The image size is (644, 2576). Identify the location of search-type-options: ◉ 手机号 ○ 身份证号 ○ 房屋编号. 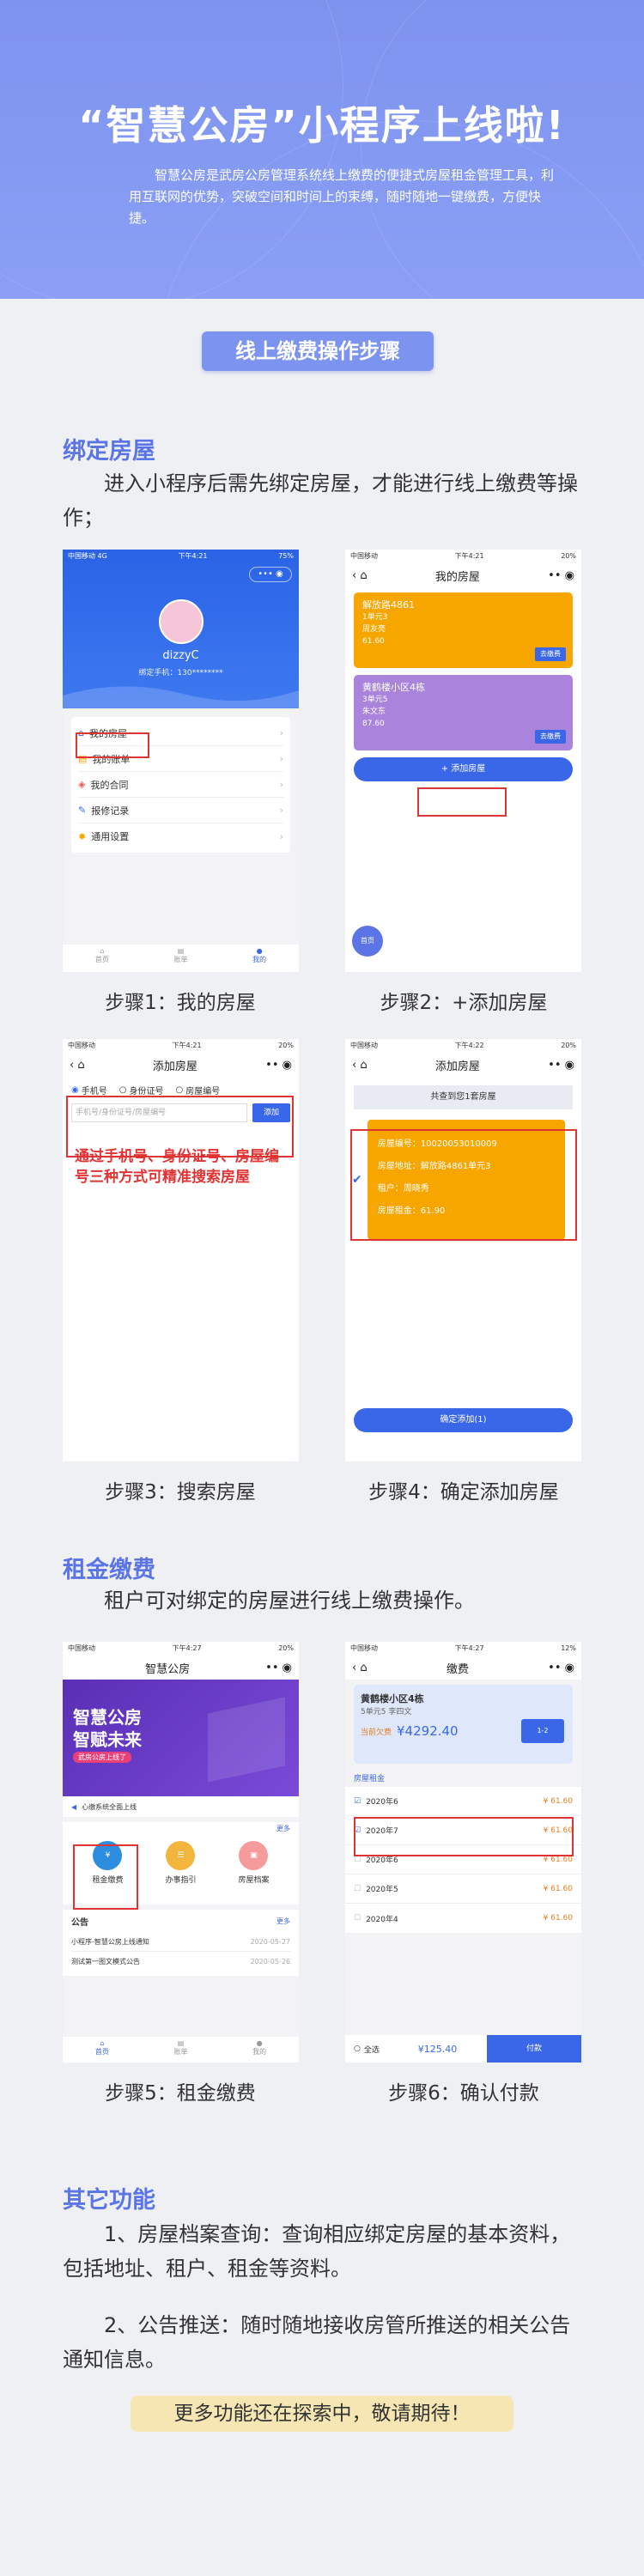
(180, 1090).